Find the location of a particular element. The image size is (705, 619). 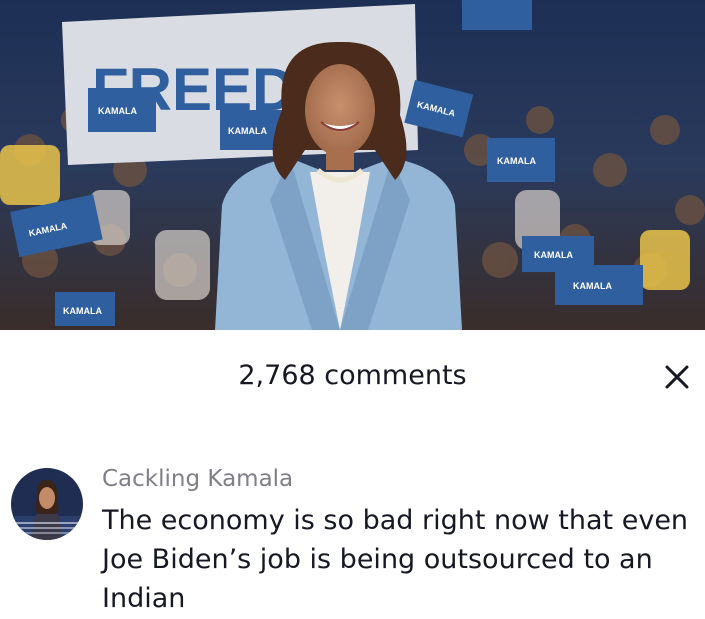

avatar-image is located at coordinates (47, 504).